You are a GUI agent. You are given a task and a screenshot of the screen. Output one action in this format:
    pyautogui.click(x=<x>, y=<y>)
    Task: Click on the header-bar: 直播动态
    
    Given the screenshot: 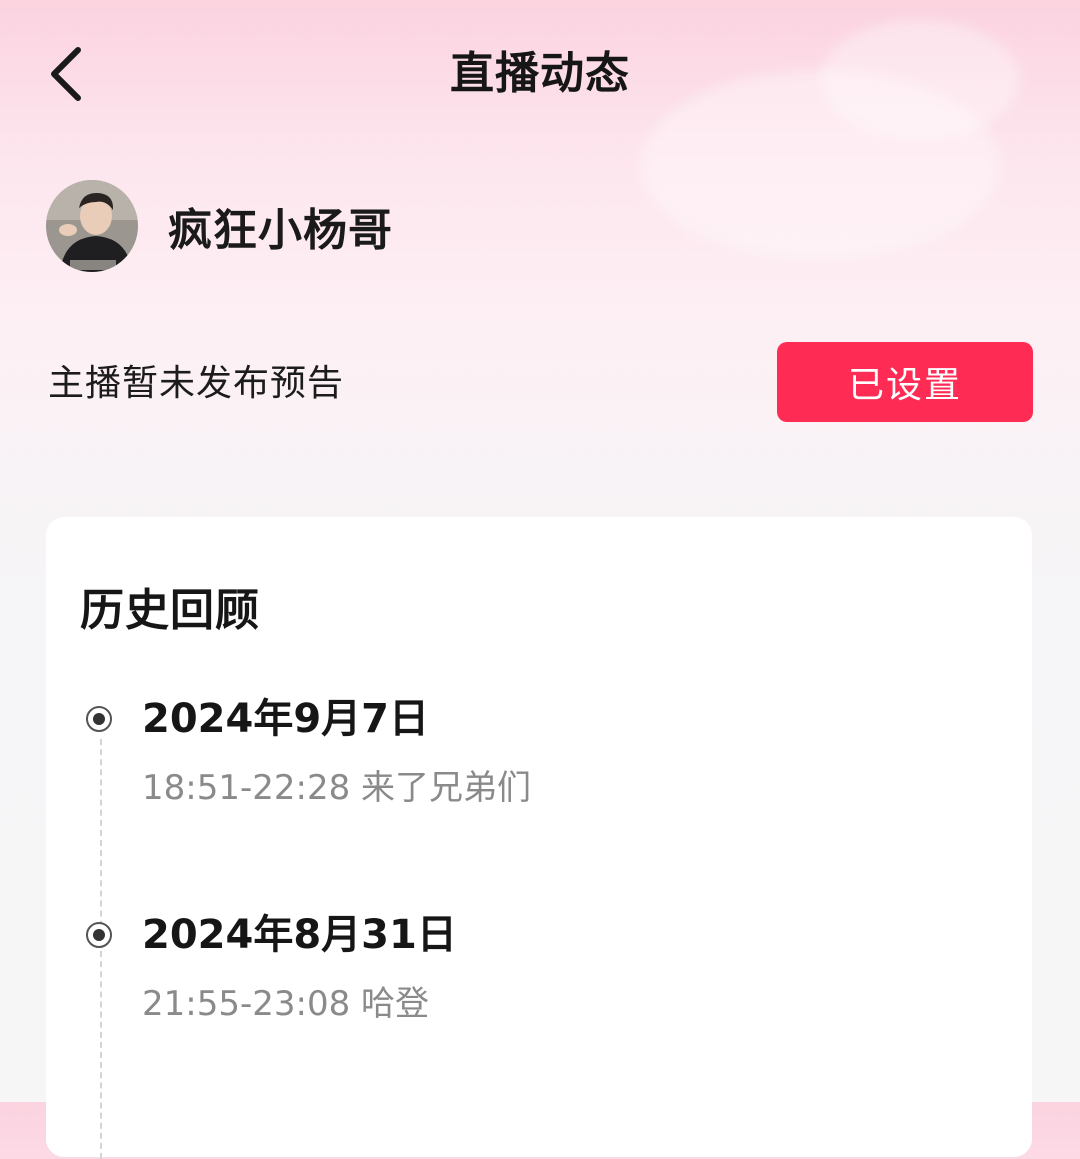 What is the action you would take?
    pyautogui.click(x=540, y=75)
    